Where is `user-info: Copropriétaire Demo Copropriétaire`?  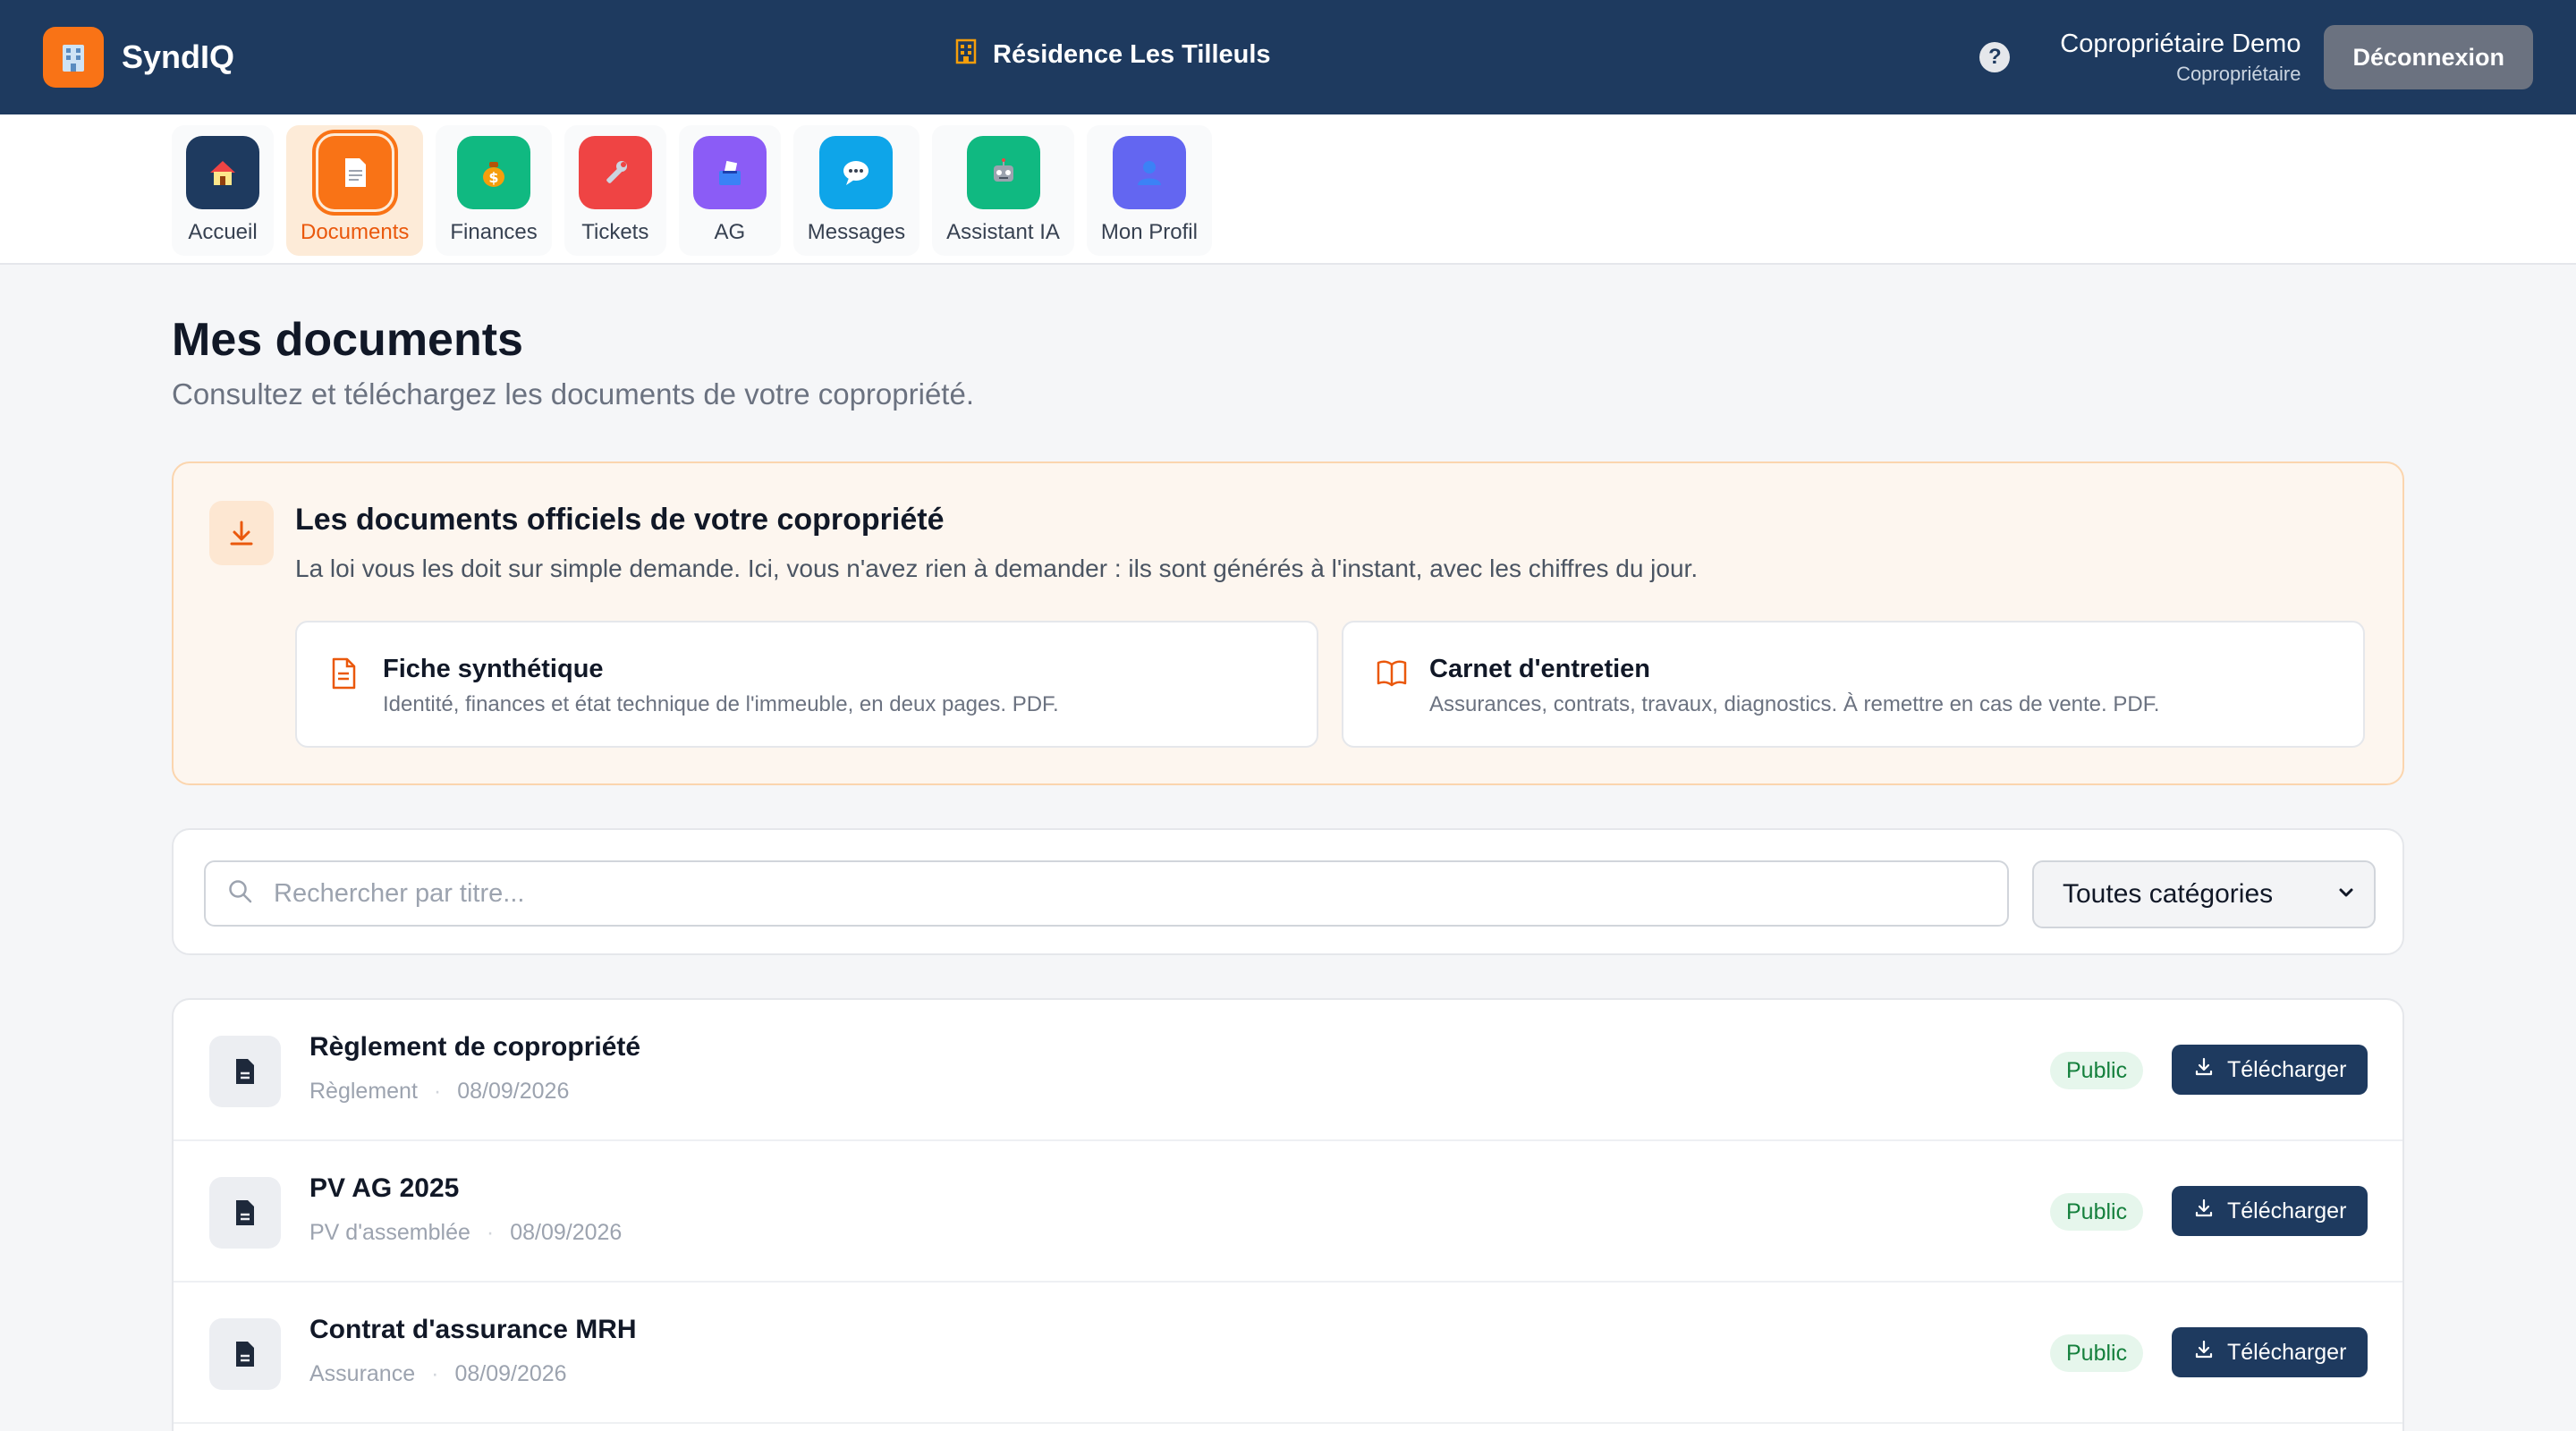
user-info: Copropriétaire Demo Copropriétaire is located at coordinates (2180, 58).